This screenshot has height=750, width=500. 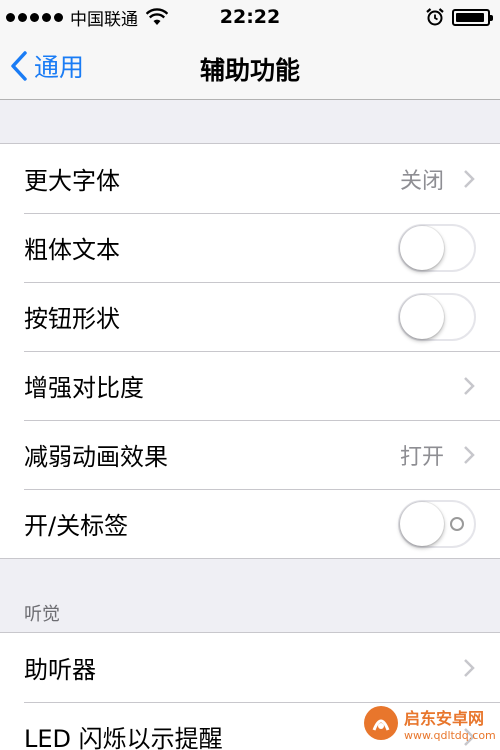 What do you see at coordinates (250, 247) in the screenshot?
I see `row-bold-text: 粗体文本` at bounding box center [250, 247].